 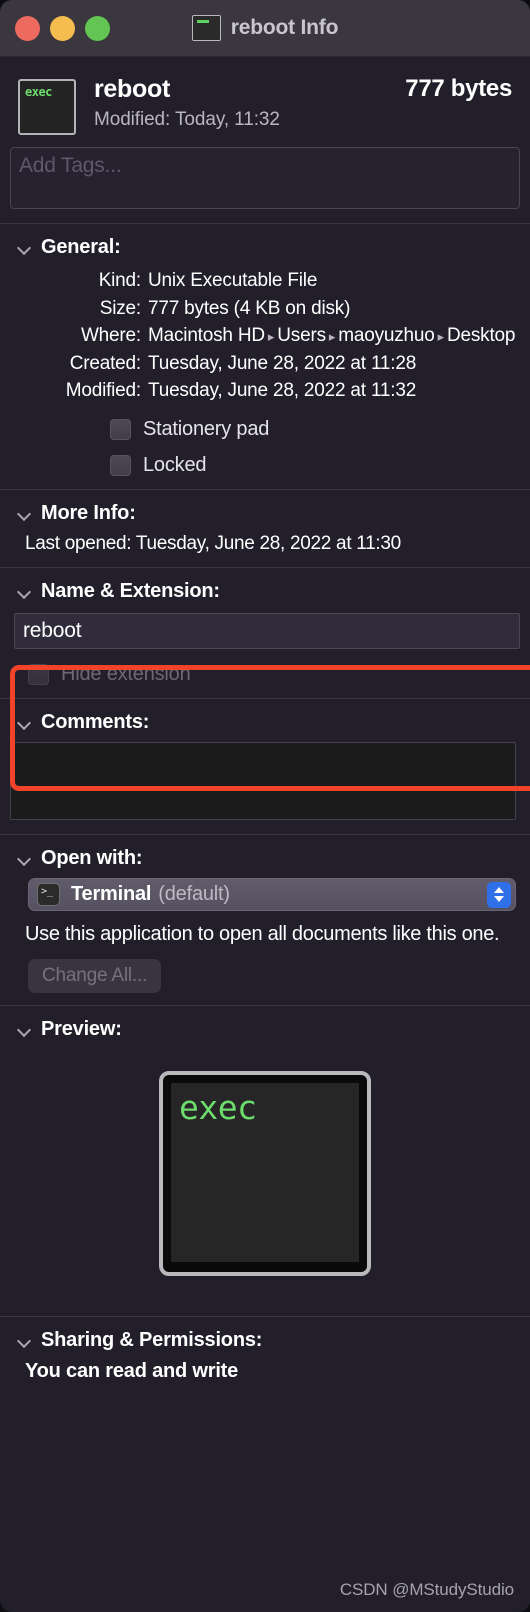 I want to click on where-part-2: maoyuzhuo, so click(x=386, y=336).